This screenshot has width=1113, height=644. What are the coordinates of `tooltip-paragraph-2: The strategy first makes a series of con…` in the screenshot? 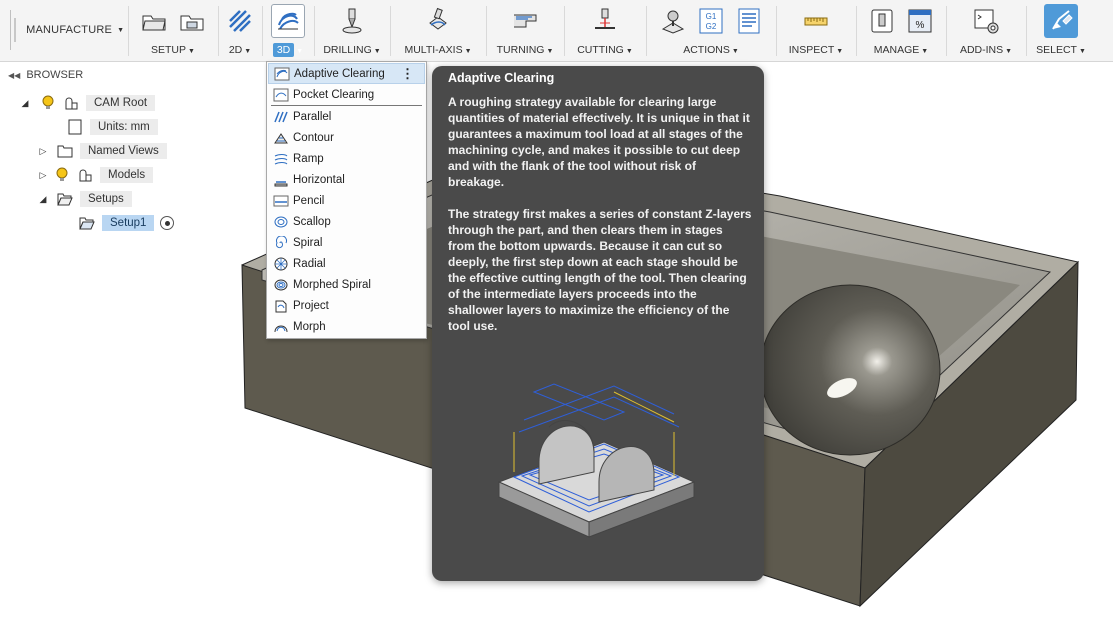 It's located at (600, 270).